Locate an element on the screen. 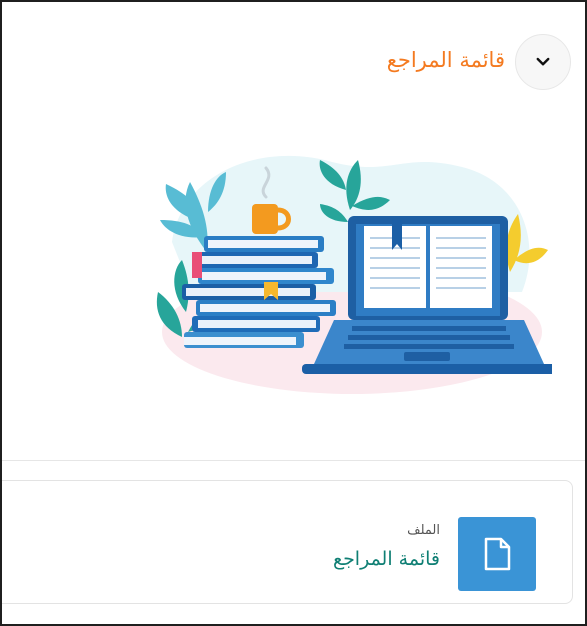  collapse-toggle-button is located at coordinates (543, 62).